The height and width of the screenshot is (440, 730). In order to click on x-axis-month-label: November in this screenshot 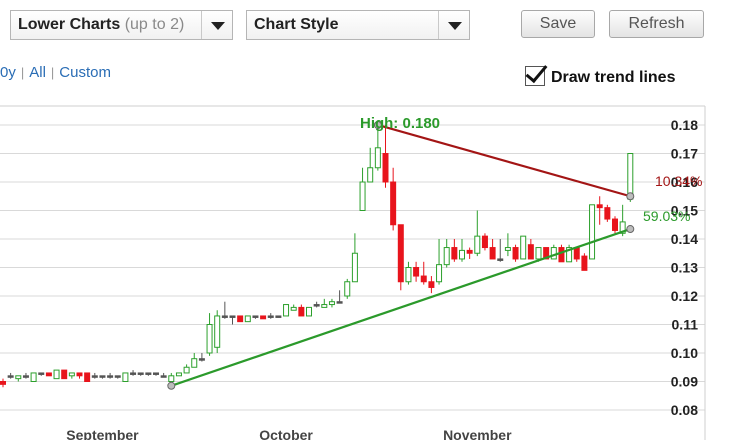, I will do `click(477, 433)`.